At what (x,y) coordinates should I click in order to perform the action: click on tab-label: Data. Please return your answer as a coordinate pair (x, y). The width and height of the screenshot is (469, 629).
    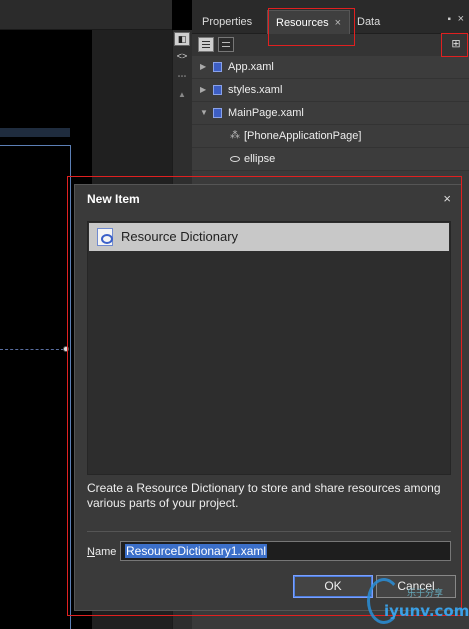
    Looking at the image, I should click on (369, 22).